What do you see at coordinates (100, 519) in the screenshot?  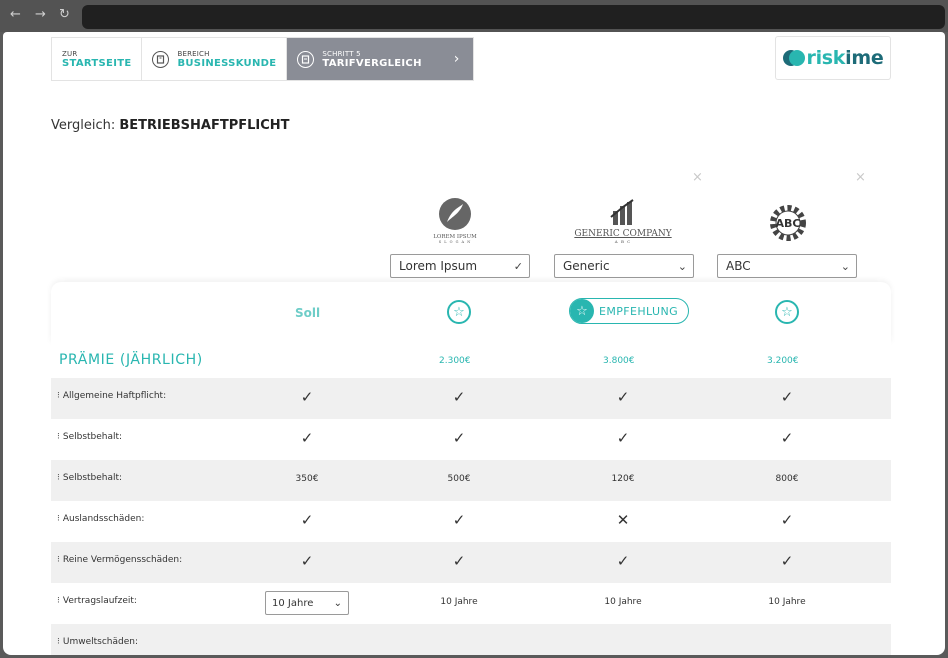 I see `row-label: ⁝ Auslandsschäden:` at bounding box center [100, 519].